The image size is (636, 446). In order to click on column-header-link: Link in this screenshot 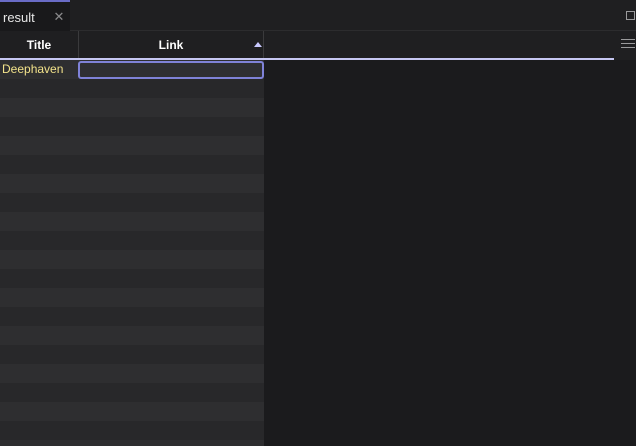, I will do `click(171, 45)`.